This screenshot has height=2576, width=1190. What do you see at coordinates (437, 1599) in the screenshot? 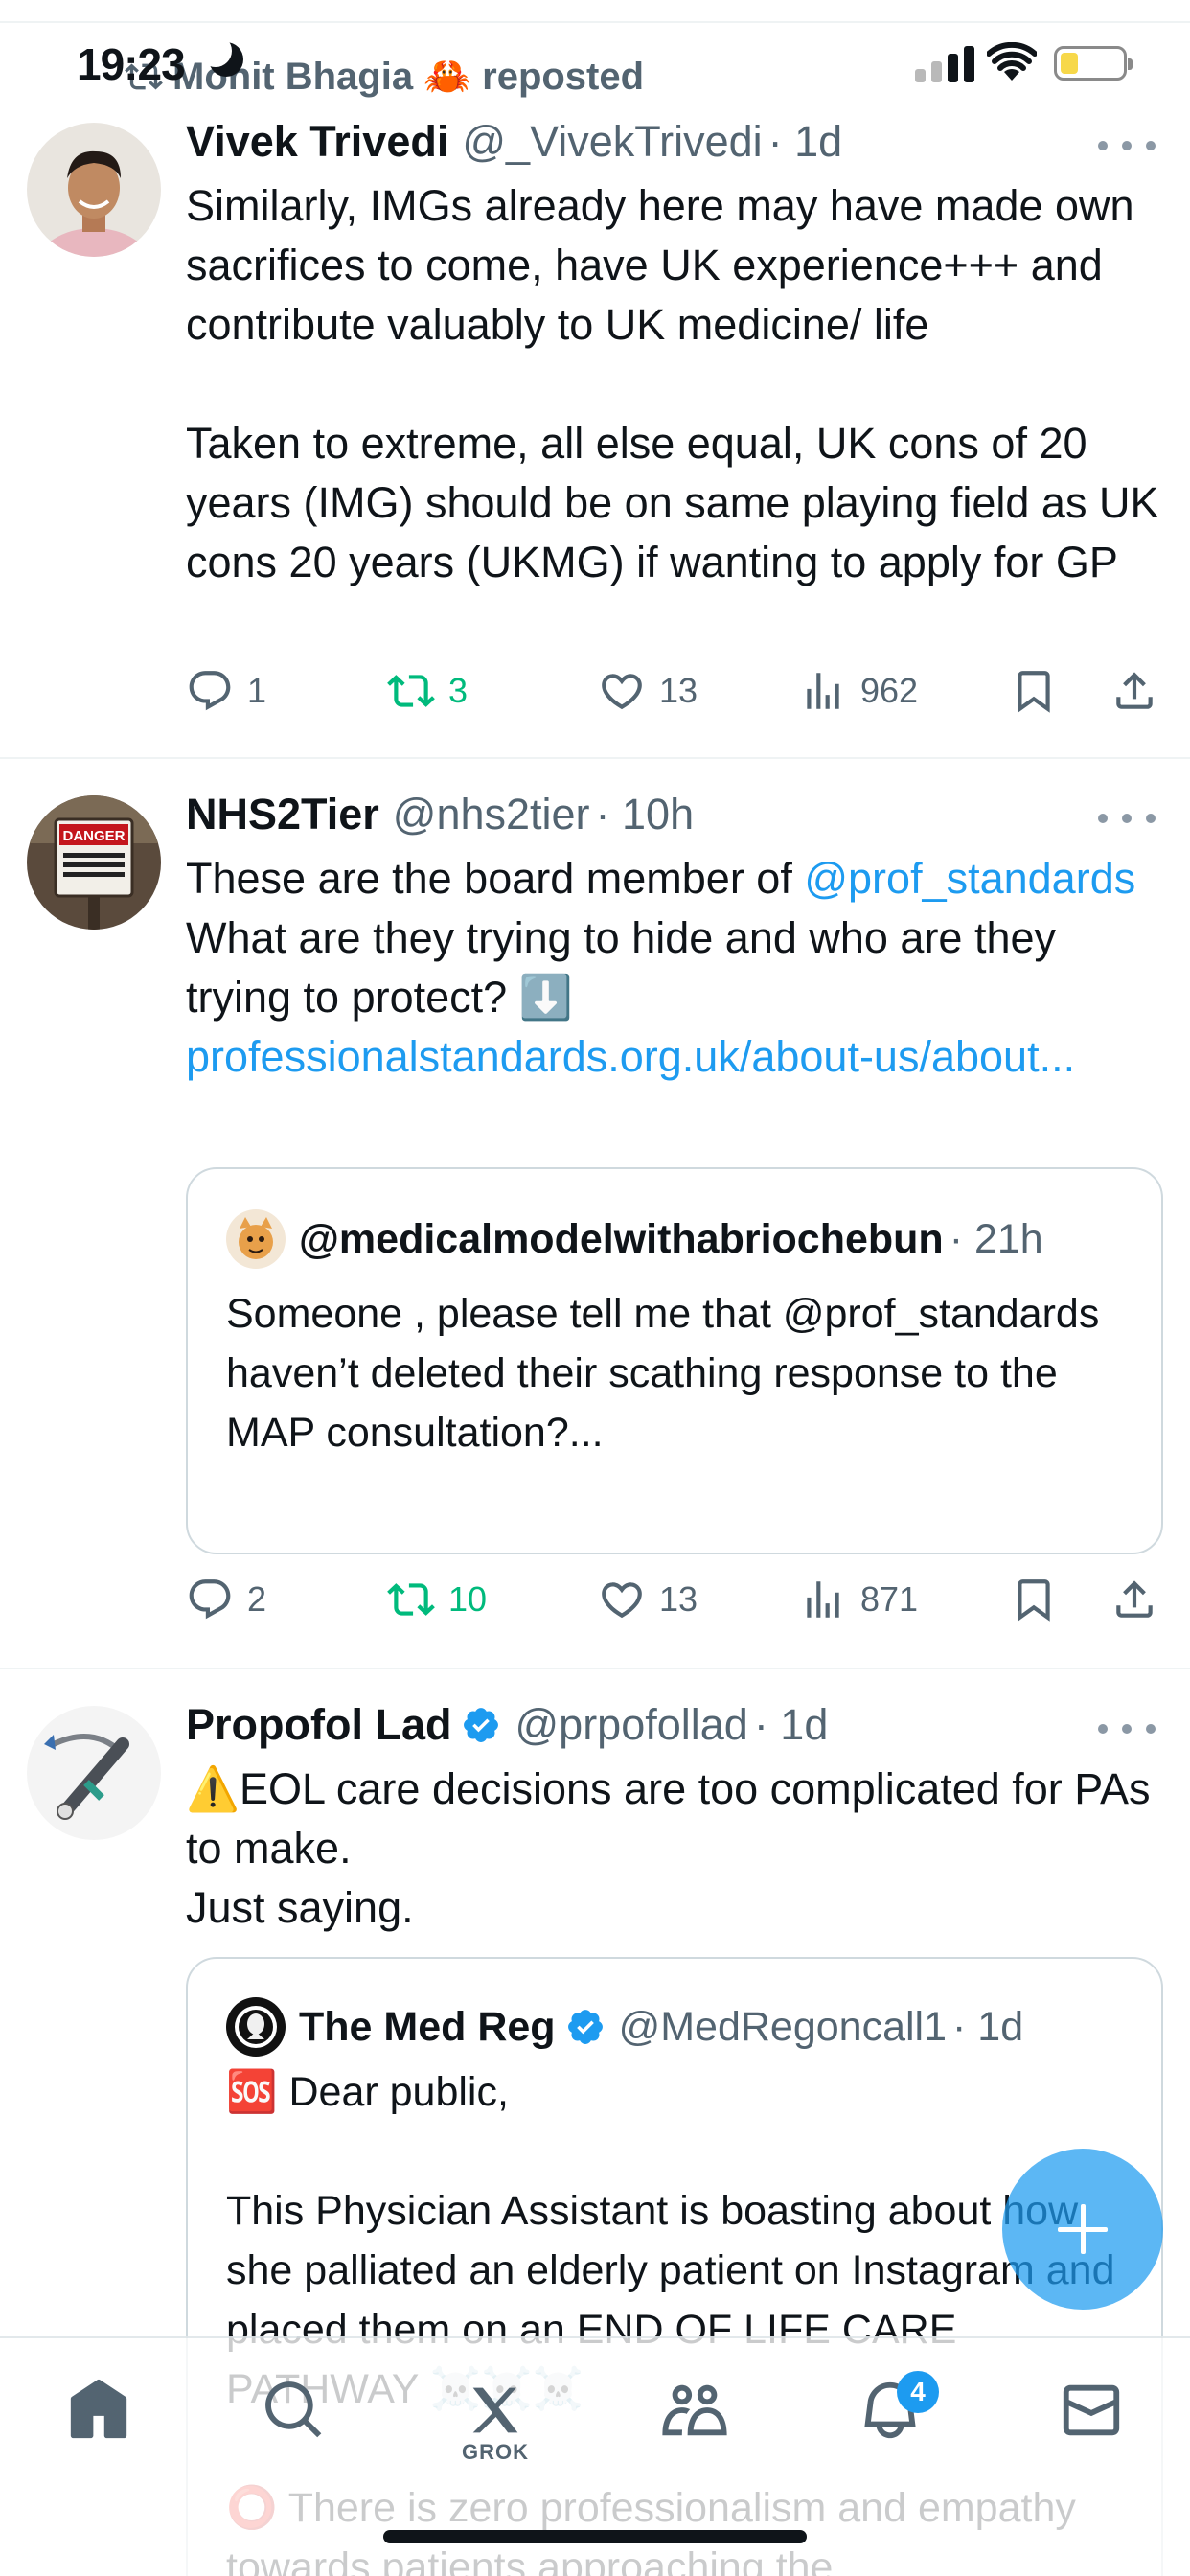
I see `repost-button: 10` at bounding box center [437, 1599].